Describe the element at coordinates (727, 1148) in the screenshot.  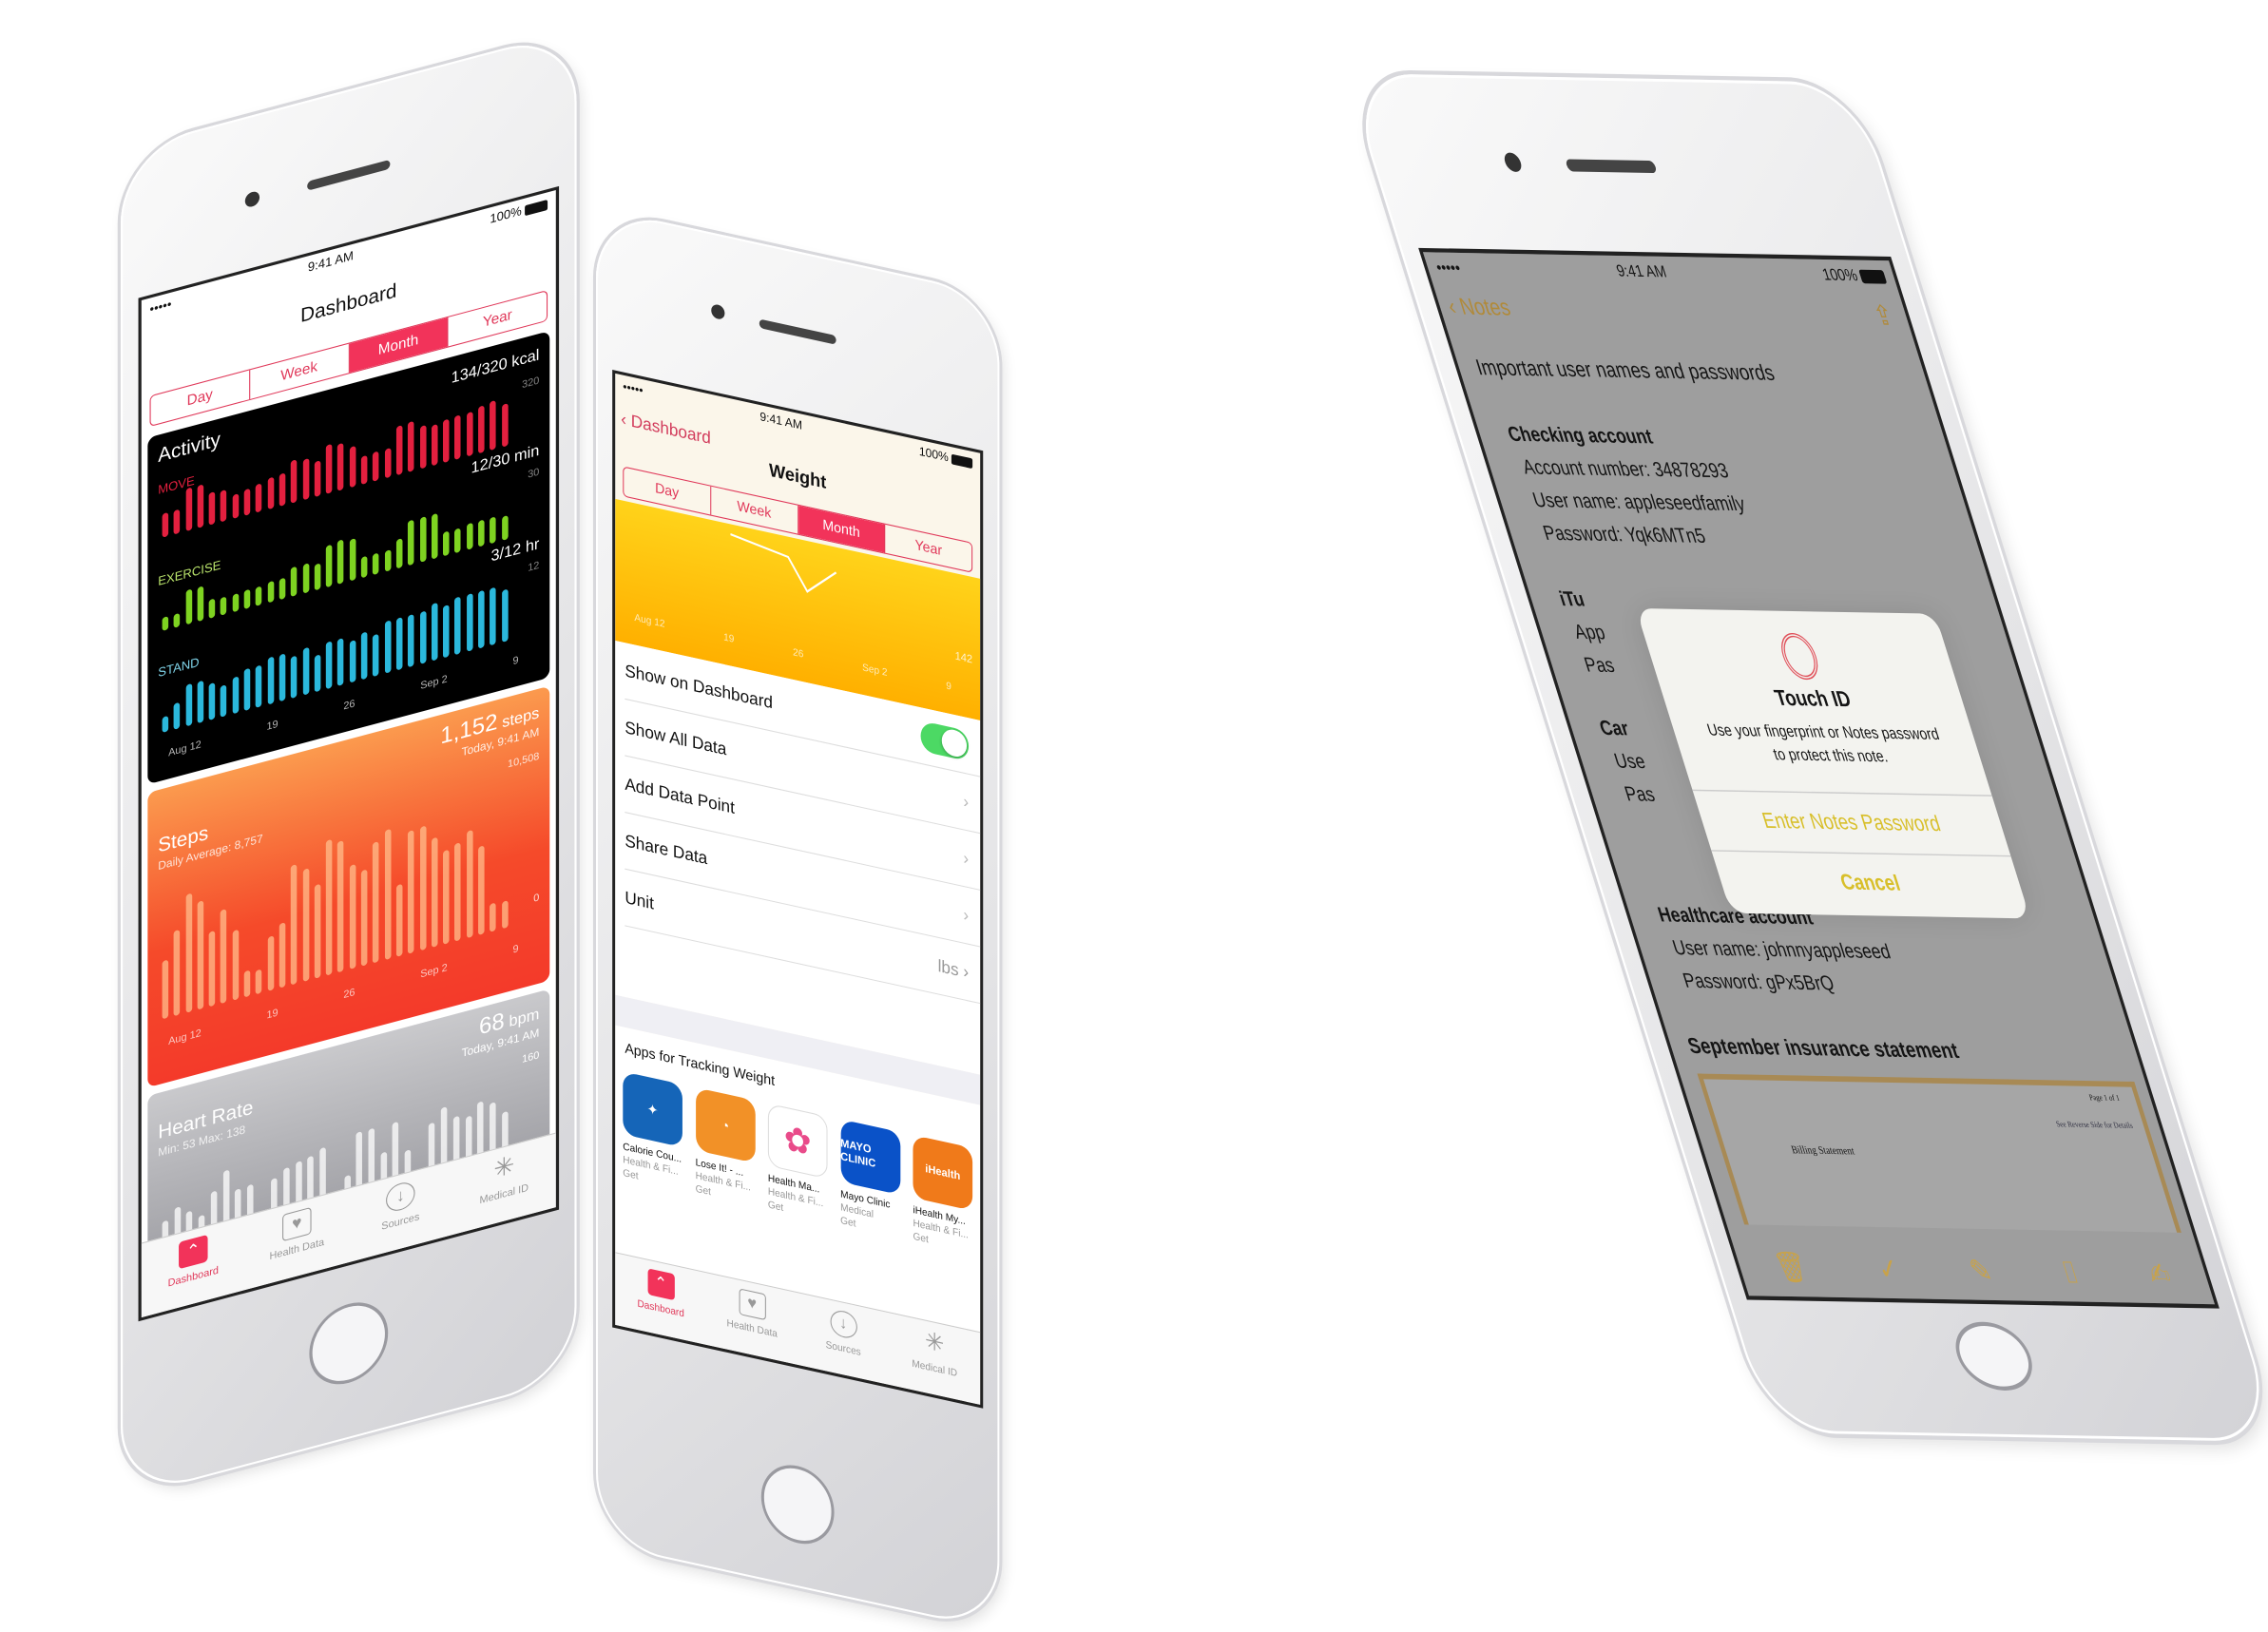
I see `app-item: ◔ Lose It! - ... Health & Fi... Get` at that location.